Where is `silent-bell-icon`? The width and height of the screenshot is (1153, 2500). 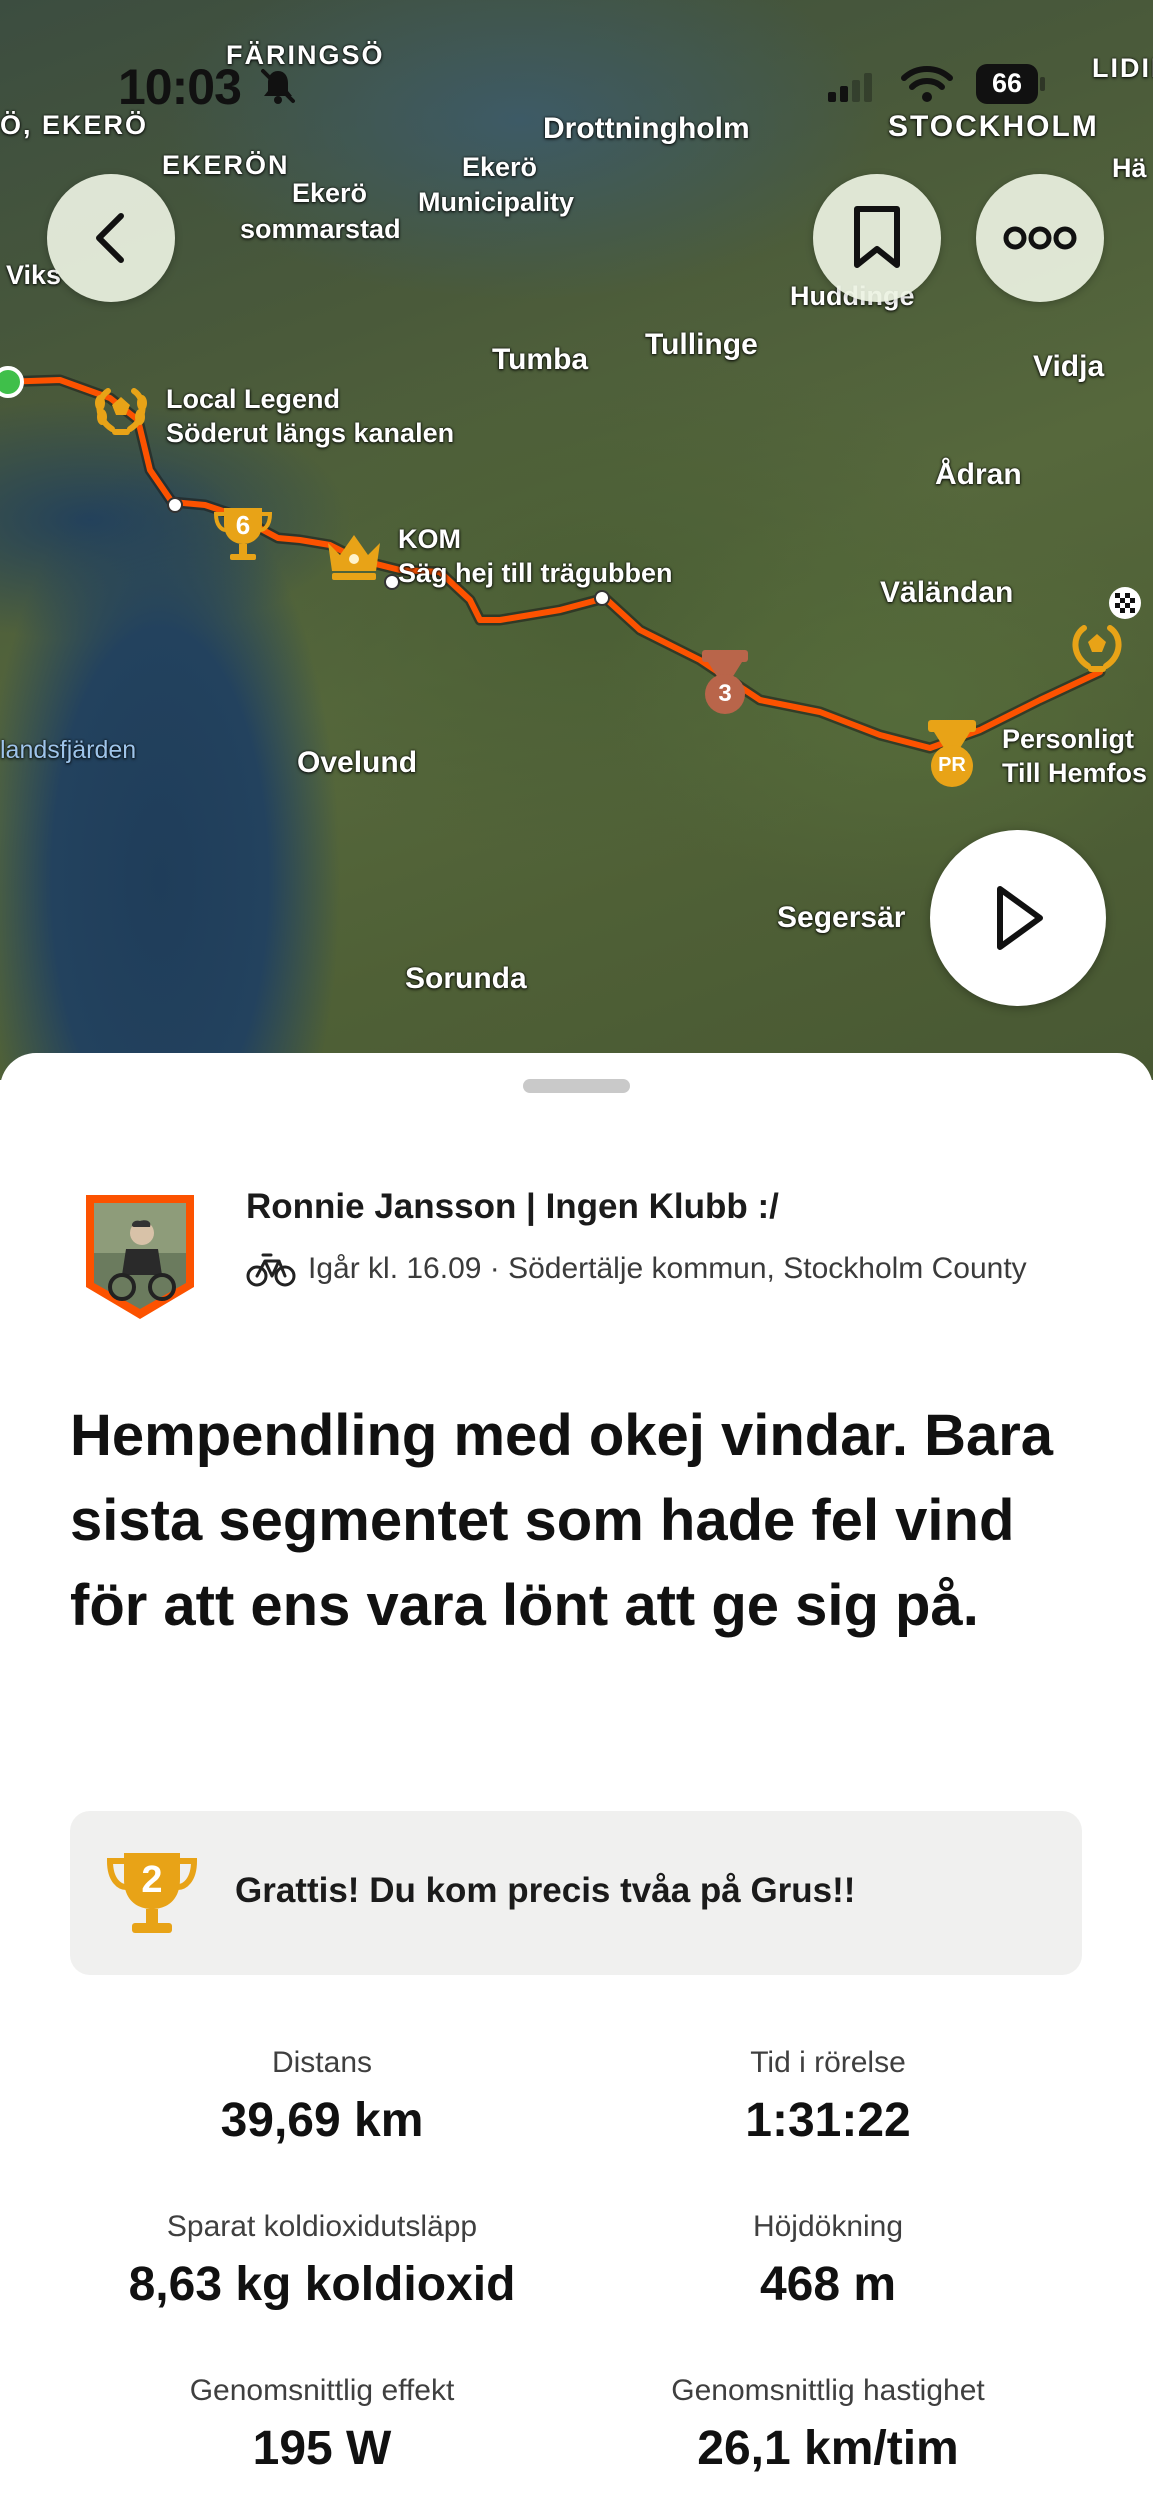 silent-bell-icon is located at coordinates (278, 86).